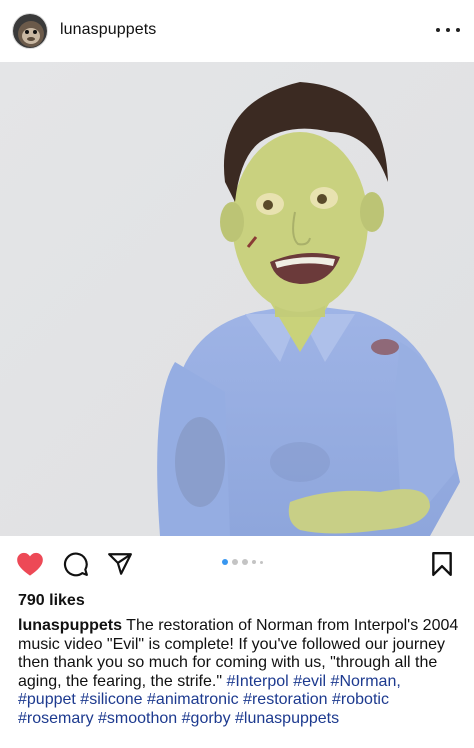 The width and height of the screenshot is (474, 748). What do you see at coordinates (30, 564) in the screenshot?
I see `heart-icon` at bounding box center [30, 564].